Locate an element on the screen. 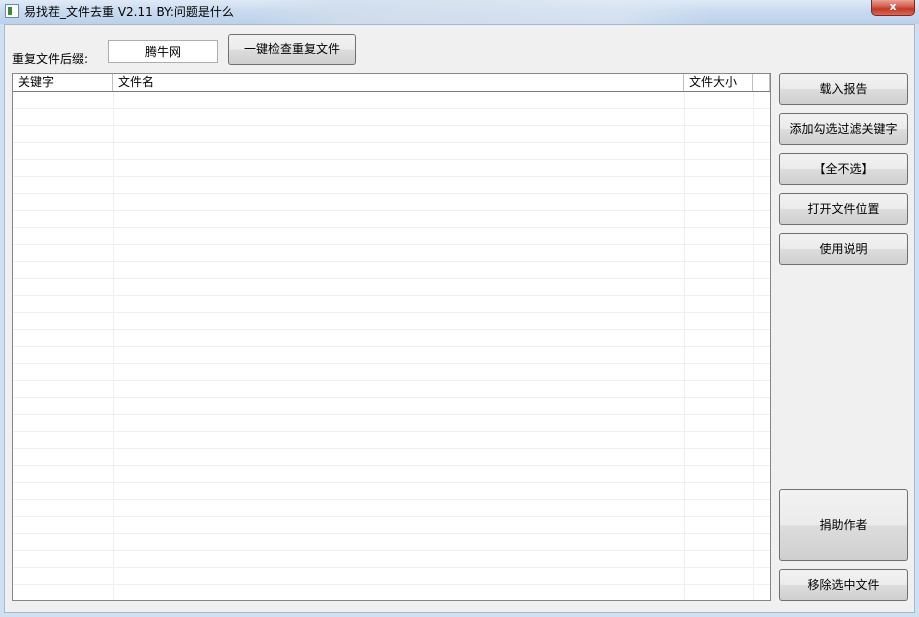 The width and height of the screenshot is (919, 617). column-header-extra is located at coordinates (761, 82).